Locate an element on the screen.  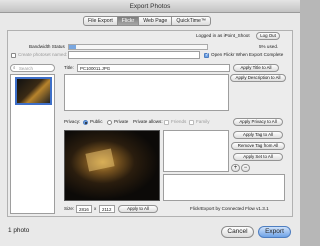
privacy-public-radio is located at coordinates (85, 122).